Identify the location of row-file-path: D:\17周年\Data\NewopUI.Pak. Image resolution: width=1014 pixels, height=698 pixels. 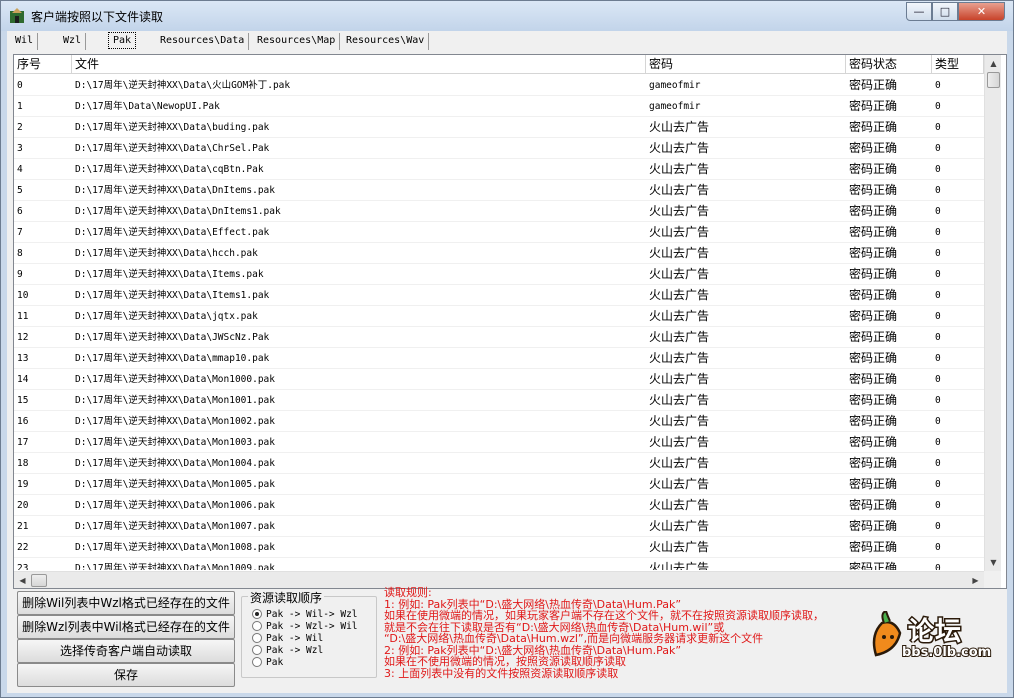
(147, 106).